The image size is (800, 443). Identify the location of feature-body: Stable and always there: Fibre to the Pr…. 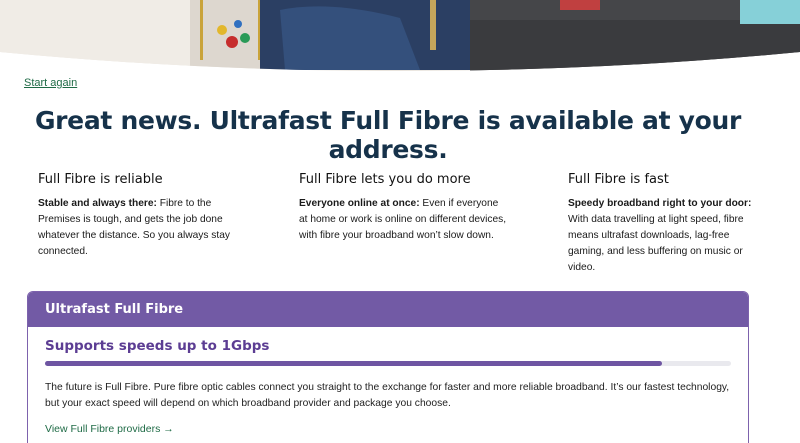
(138, 228).